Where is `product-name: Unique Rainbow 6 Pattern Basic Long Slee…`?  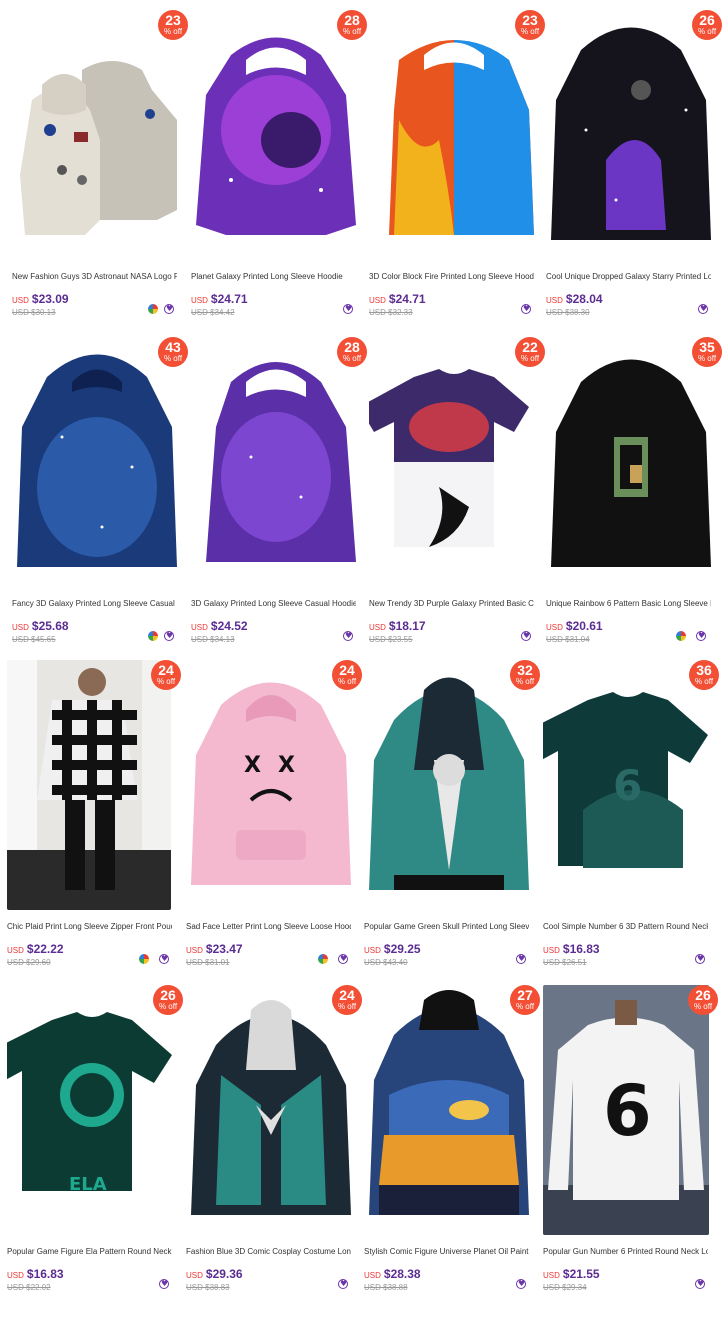
product-name: Unique Rainbow 6 Pattern Basic Long Slee… is located at coordinates (628, 603).